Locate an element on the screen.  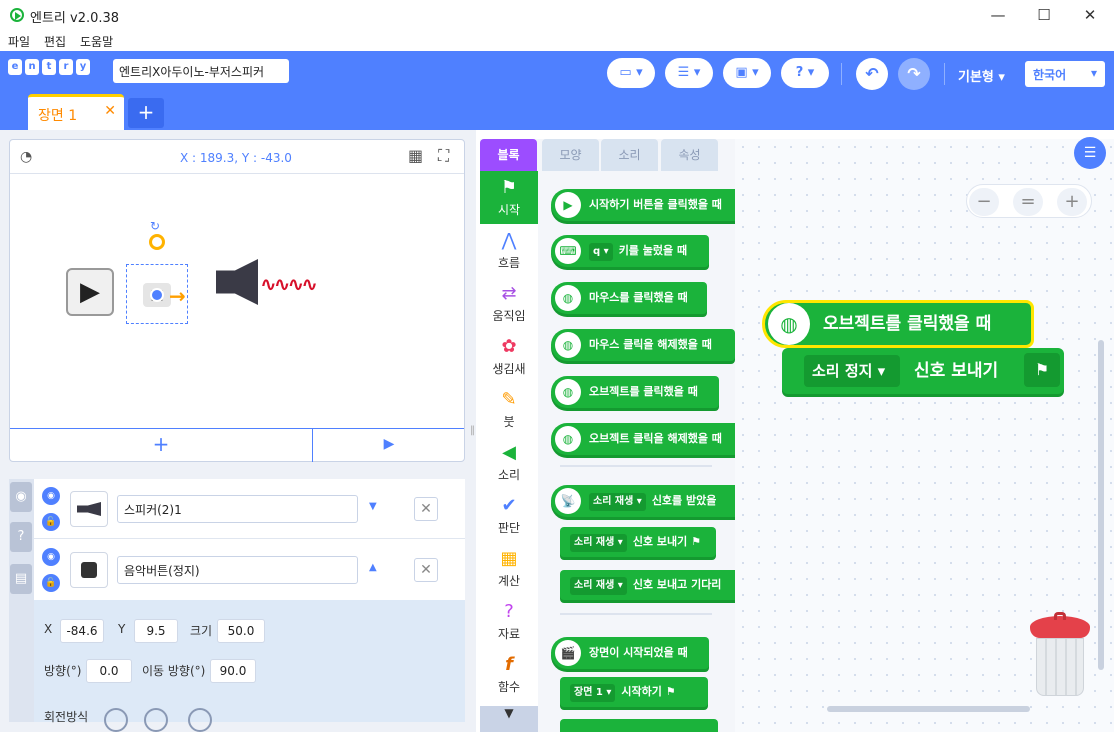
category-scroll-down: ▼ is located at coordinates (509, 719).